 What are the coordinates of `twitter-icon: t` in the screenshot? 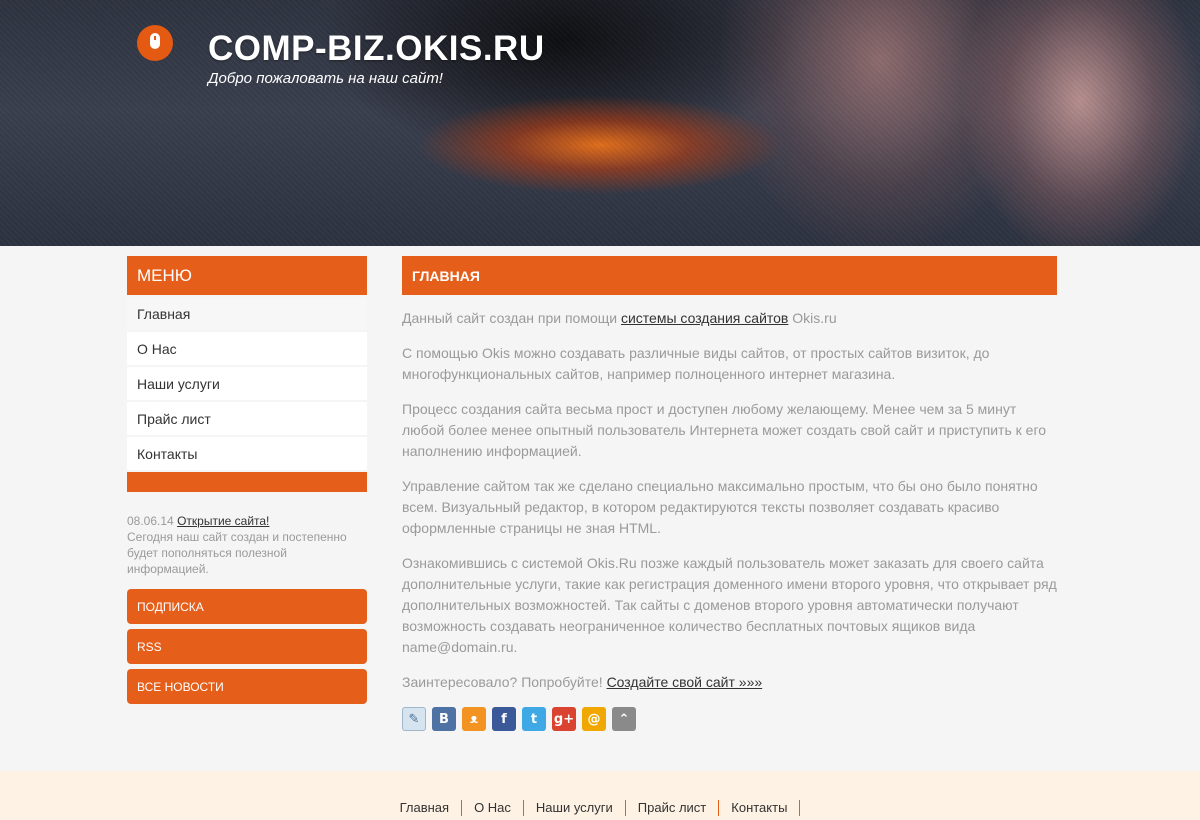 It's located at (534, 719).